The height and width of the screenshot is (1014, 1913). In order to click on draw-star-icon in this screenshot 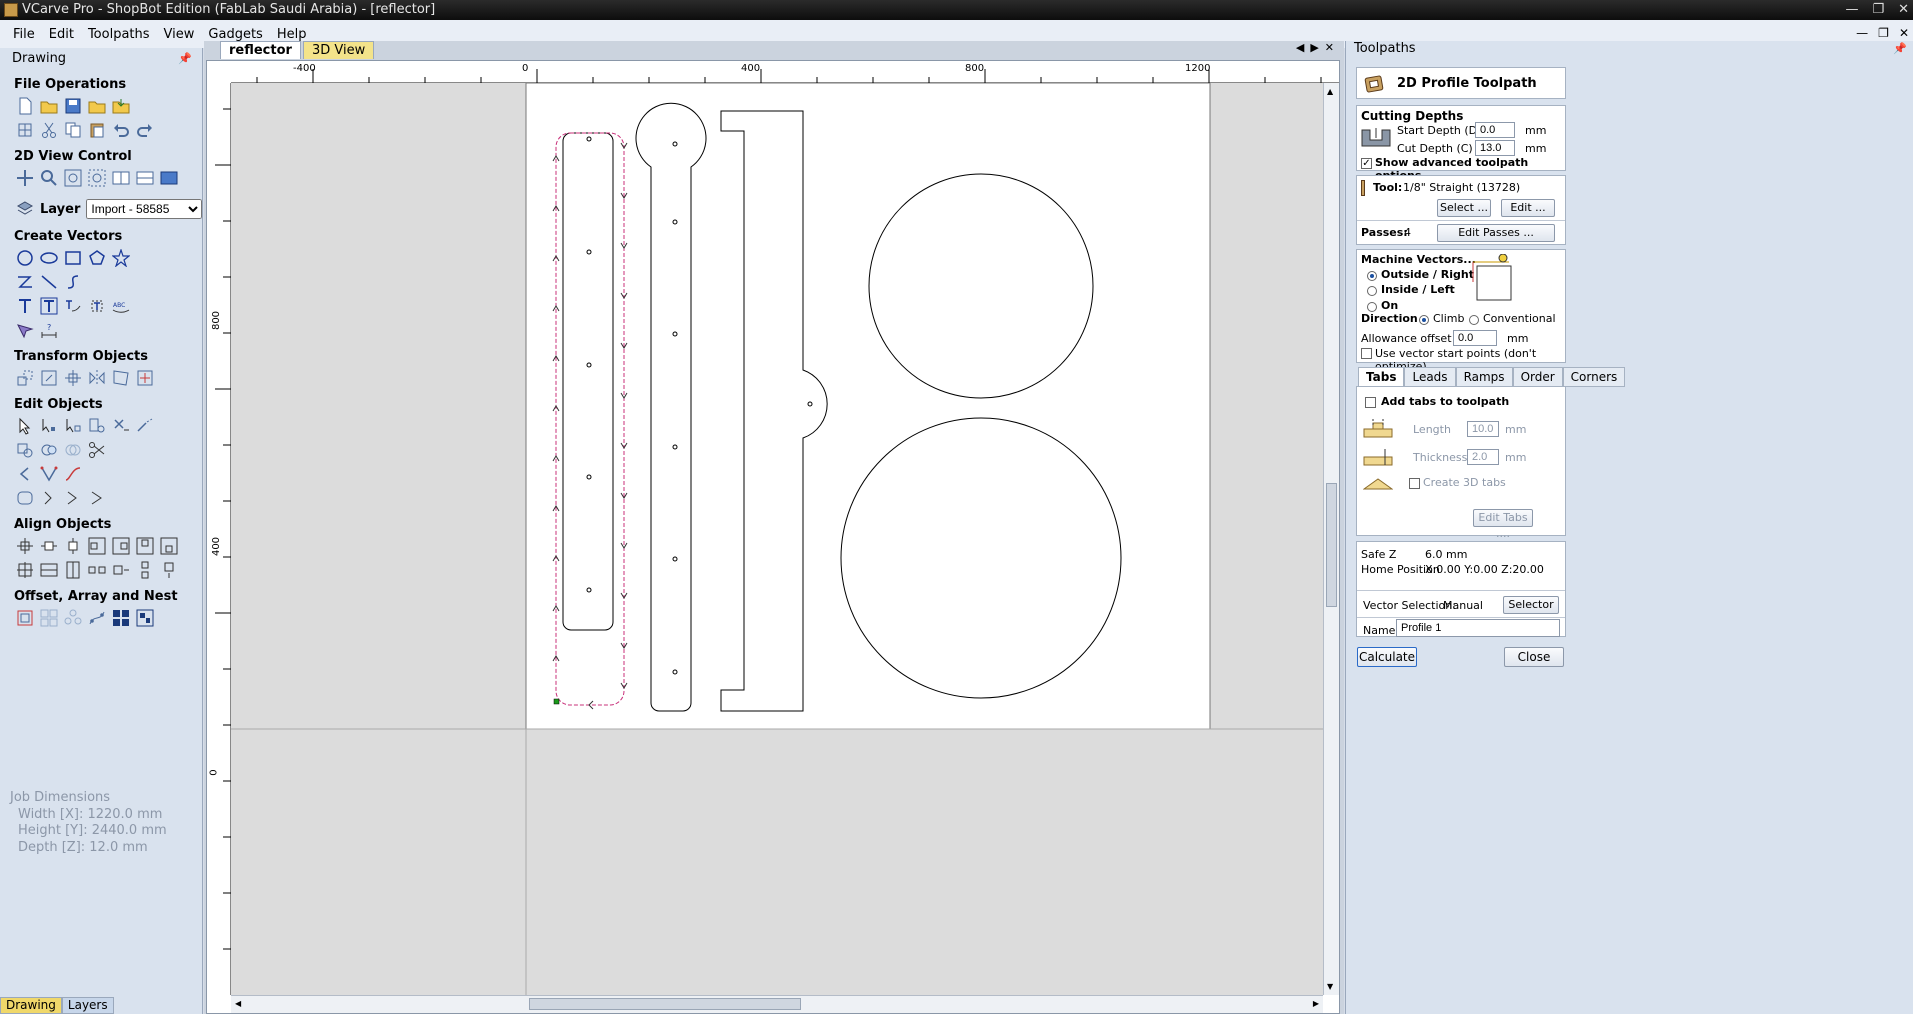, I will do `click(121, 258)`.